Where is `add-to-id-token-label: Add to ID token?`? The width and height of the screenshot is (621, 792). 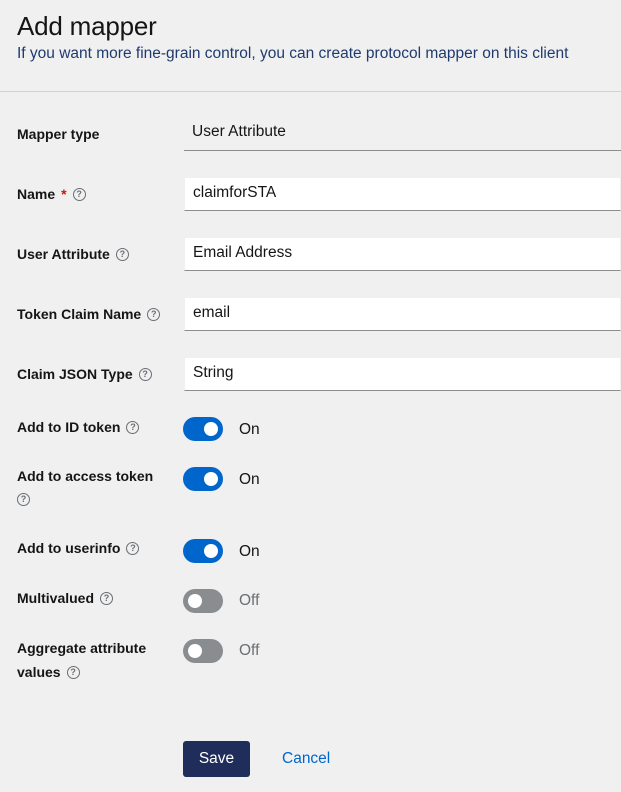 add-to-id-token-label: Add to ID token? is located at coordinates (78, 427).